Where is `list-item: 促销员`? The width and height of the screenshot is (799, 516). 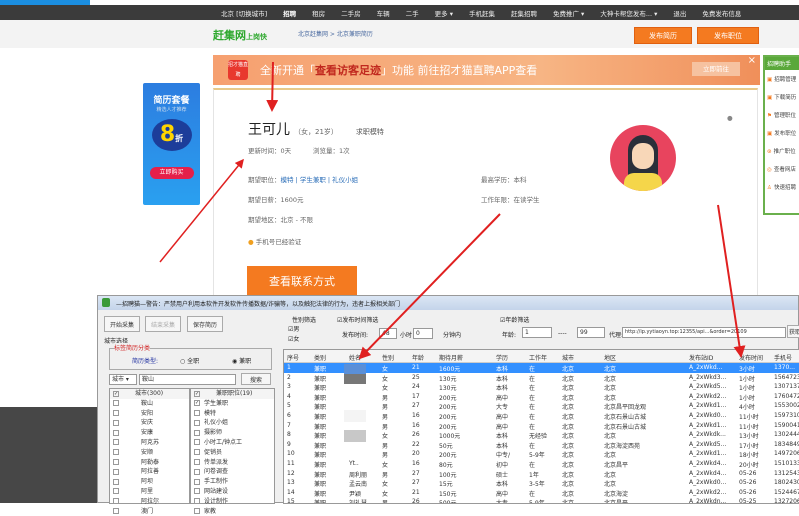 list-item: 促销员 is located at coordinates (232, 453).